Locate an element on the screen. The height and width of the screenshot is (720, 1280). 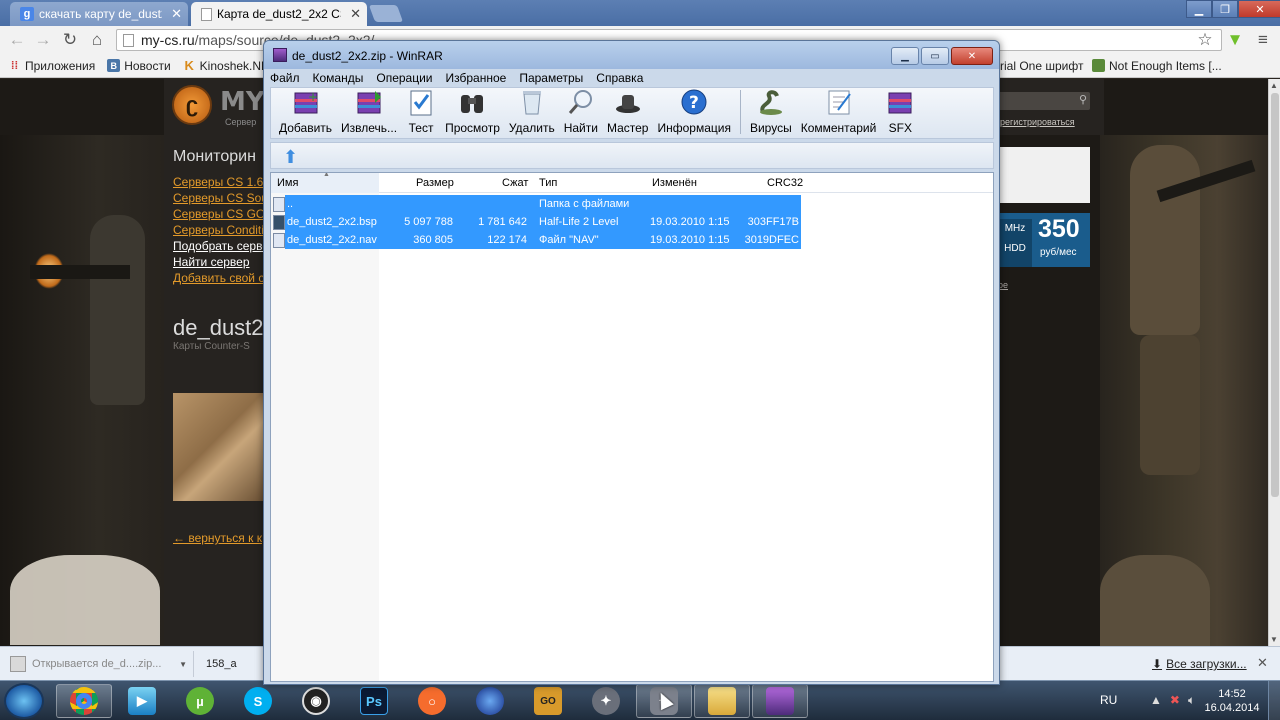
tray-arrow-icon: ▲ is located at coordinates (1156, 700).